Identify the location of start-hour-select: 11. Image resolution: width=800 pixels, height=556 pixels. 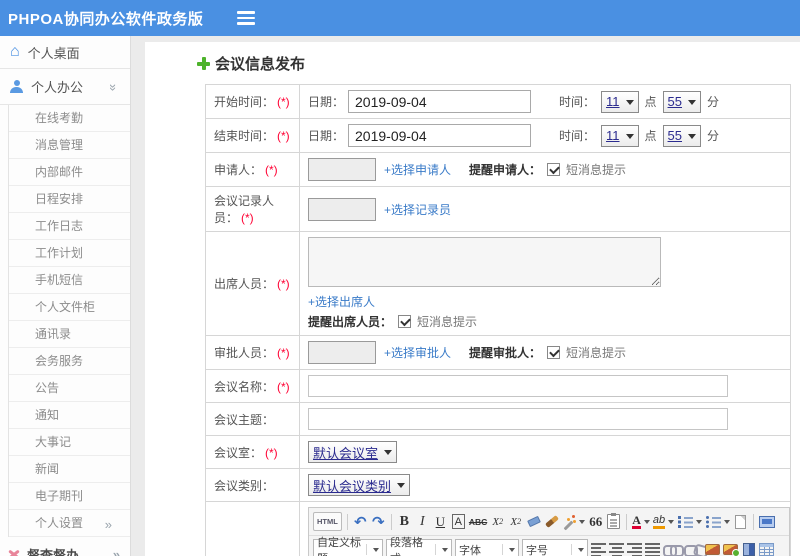
(620, 101).